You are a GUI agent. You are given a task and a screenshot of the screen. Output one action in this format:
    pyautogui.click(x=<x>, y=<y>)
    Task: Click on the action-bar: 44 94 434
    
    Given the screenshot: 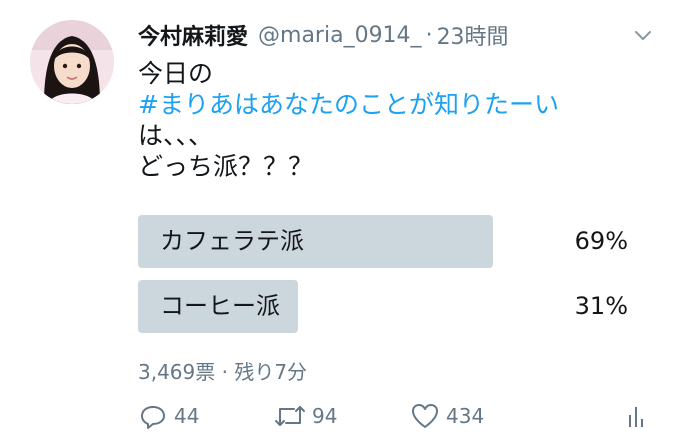 What is the action you would take?
    pyautogui.click(x=398, y=416)
    